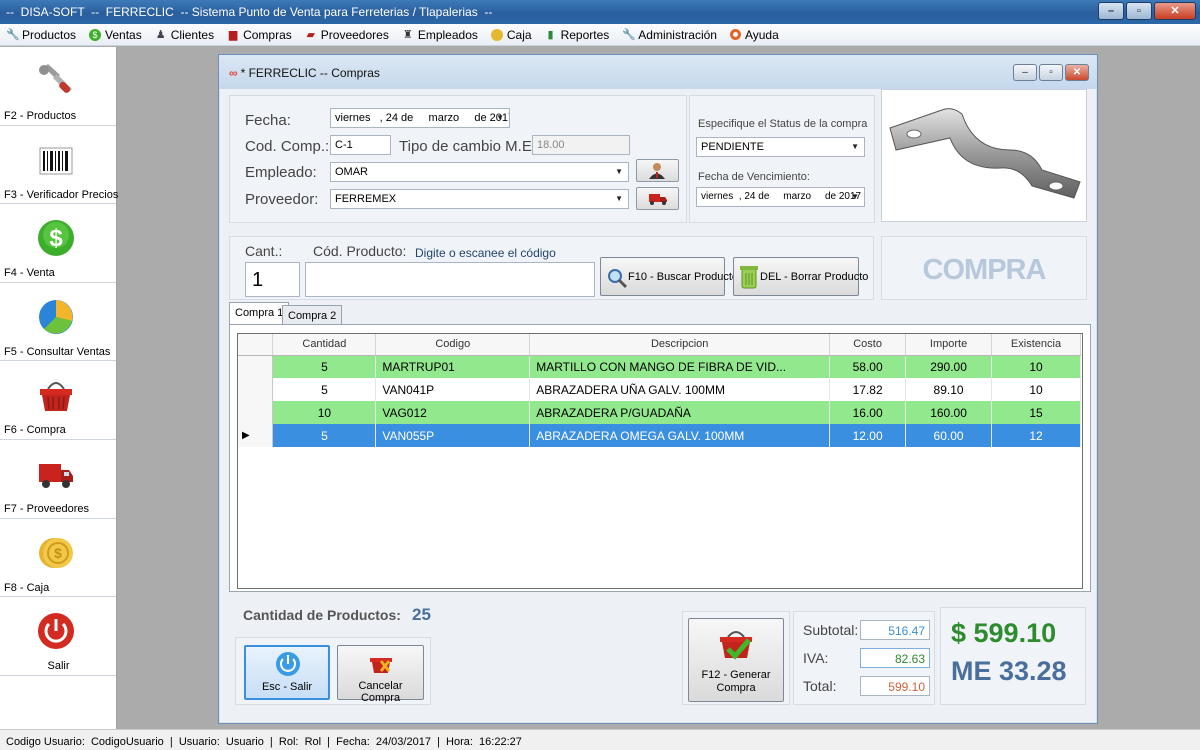 This screenshot has height=750, width=1200. Describe the element at coordinates (312, 315) in the screenshot. I see `tab-compra-2: Compra 2` at that location.